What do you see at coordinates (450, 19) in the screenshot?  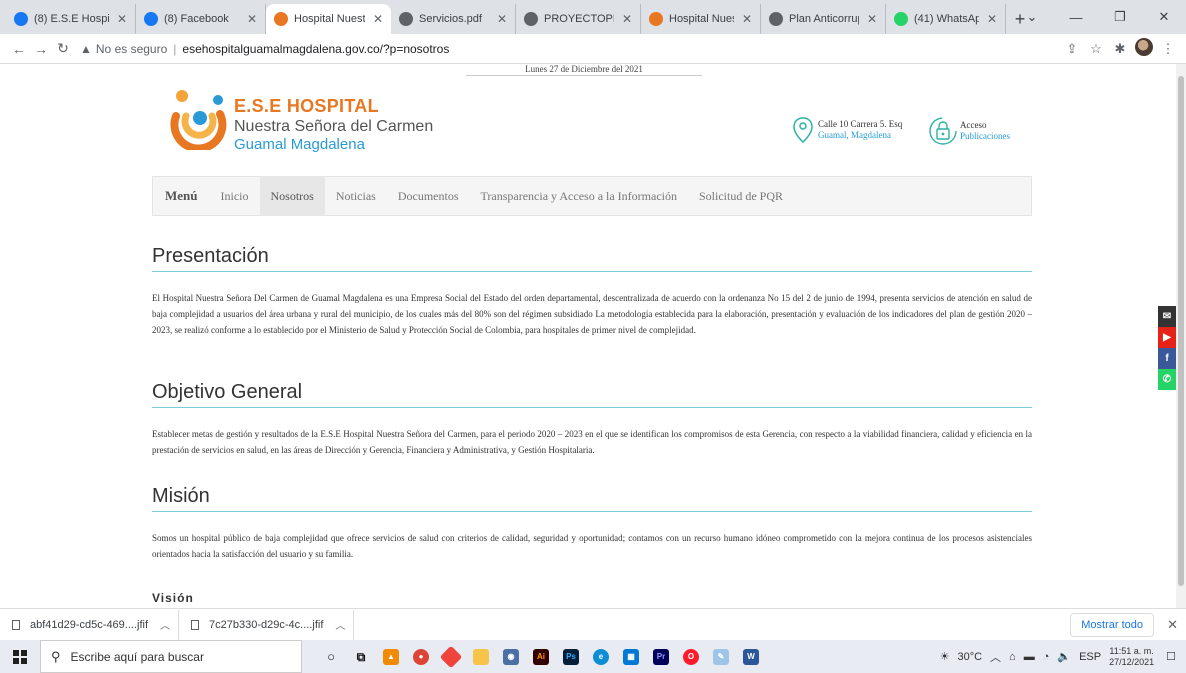 I see `tab-title: Servicios.pdf` at bounding box center [450, 19].